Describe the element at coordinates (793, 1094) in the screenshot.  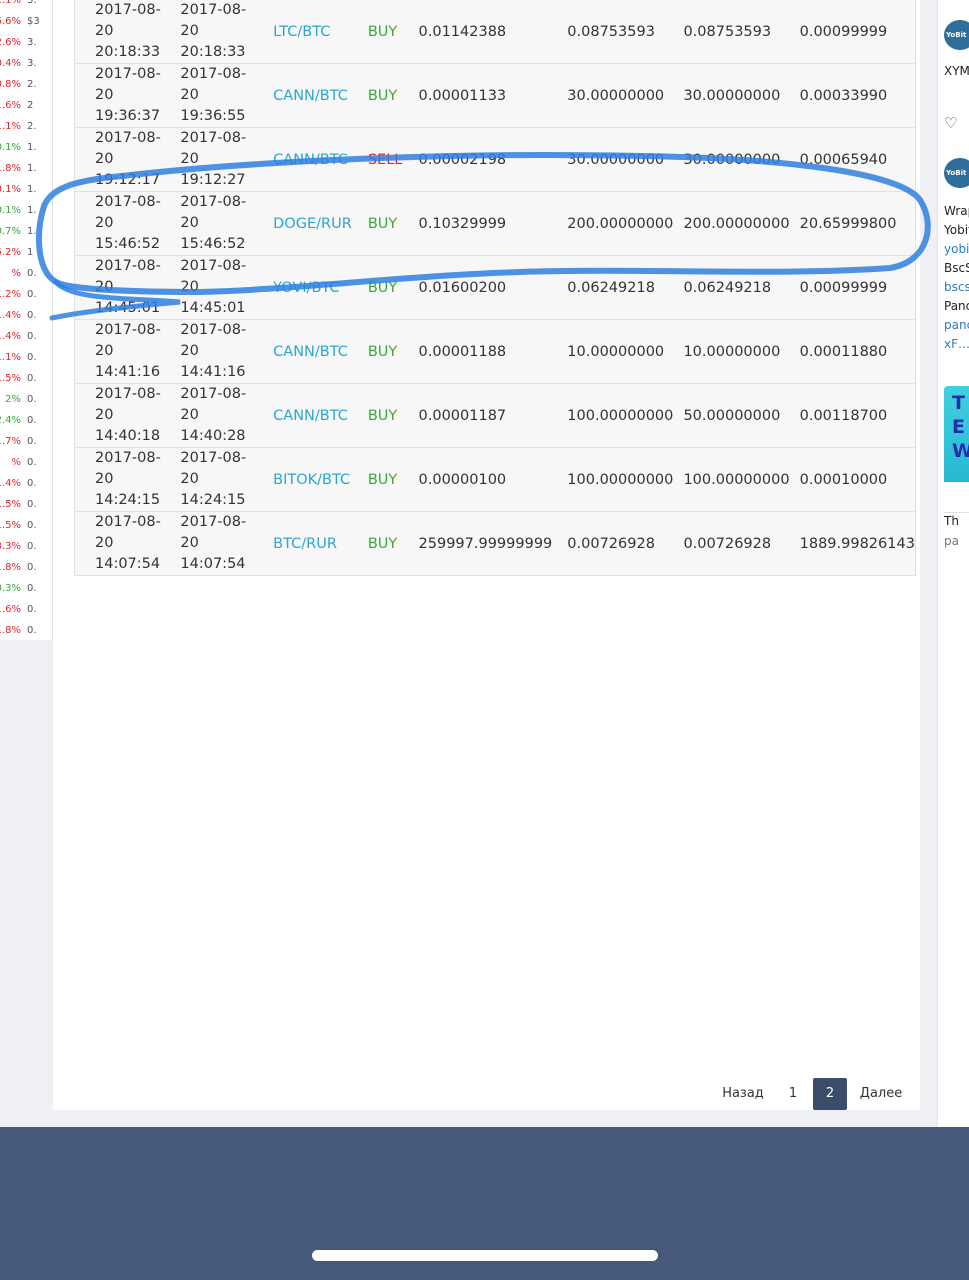
I see `pagination-page-1: 1` at that location.